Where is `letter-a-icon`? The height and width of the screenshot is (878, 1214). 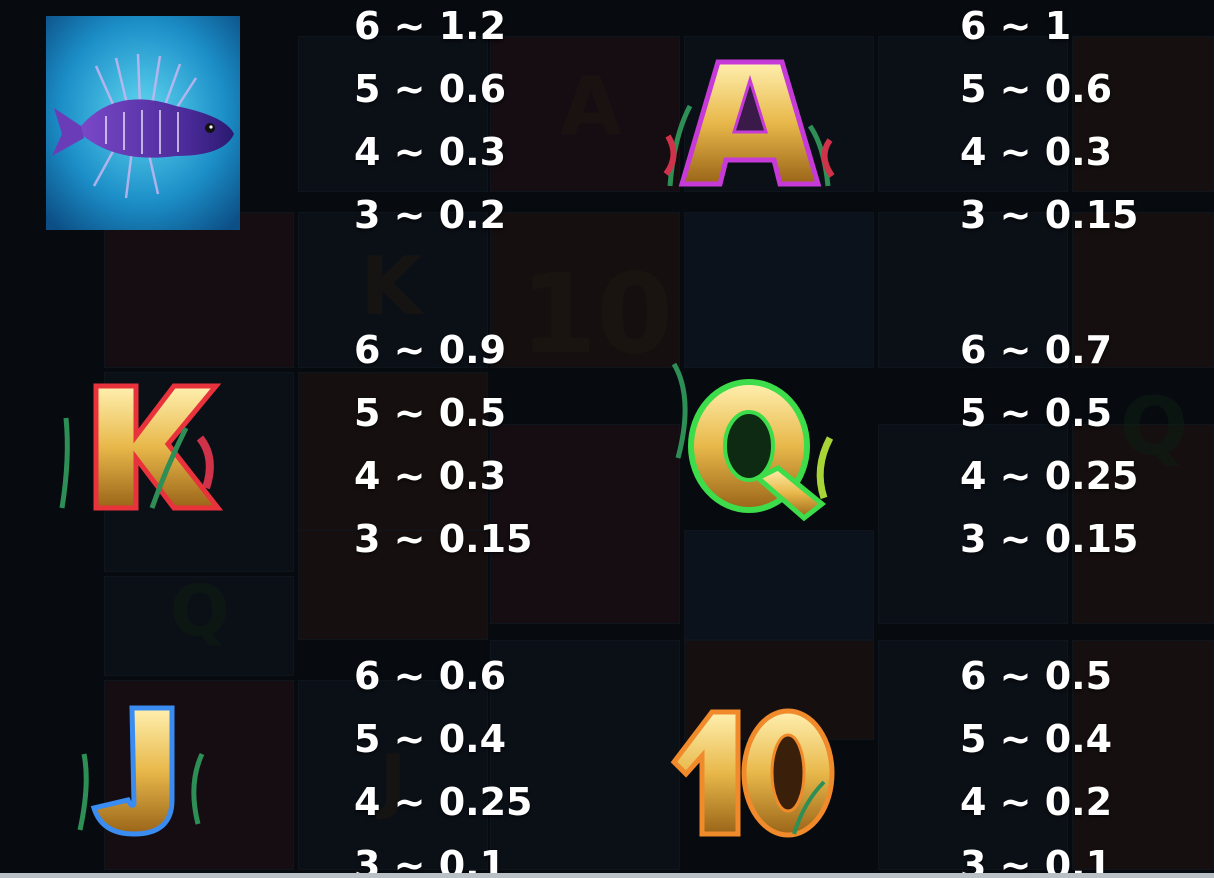 letter-a-icon is located at coordinates (749, 123).